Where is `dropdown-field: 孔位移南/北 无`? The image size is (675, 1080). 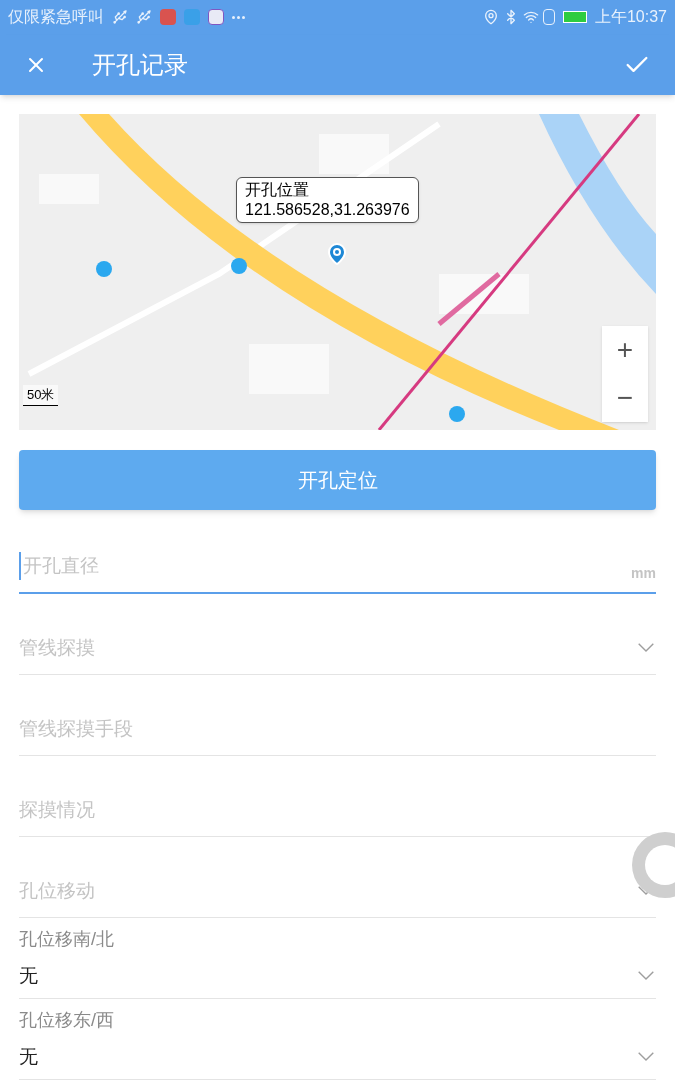 dropdown-field: 孔位移南/北 无 is located at coordinates (337, 958).